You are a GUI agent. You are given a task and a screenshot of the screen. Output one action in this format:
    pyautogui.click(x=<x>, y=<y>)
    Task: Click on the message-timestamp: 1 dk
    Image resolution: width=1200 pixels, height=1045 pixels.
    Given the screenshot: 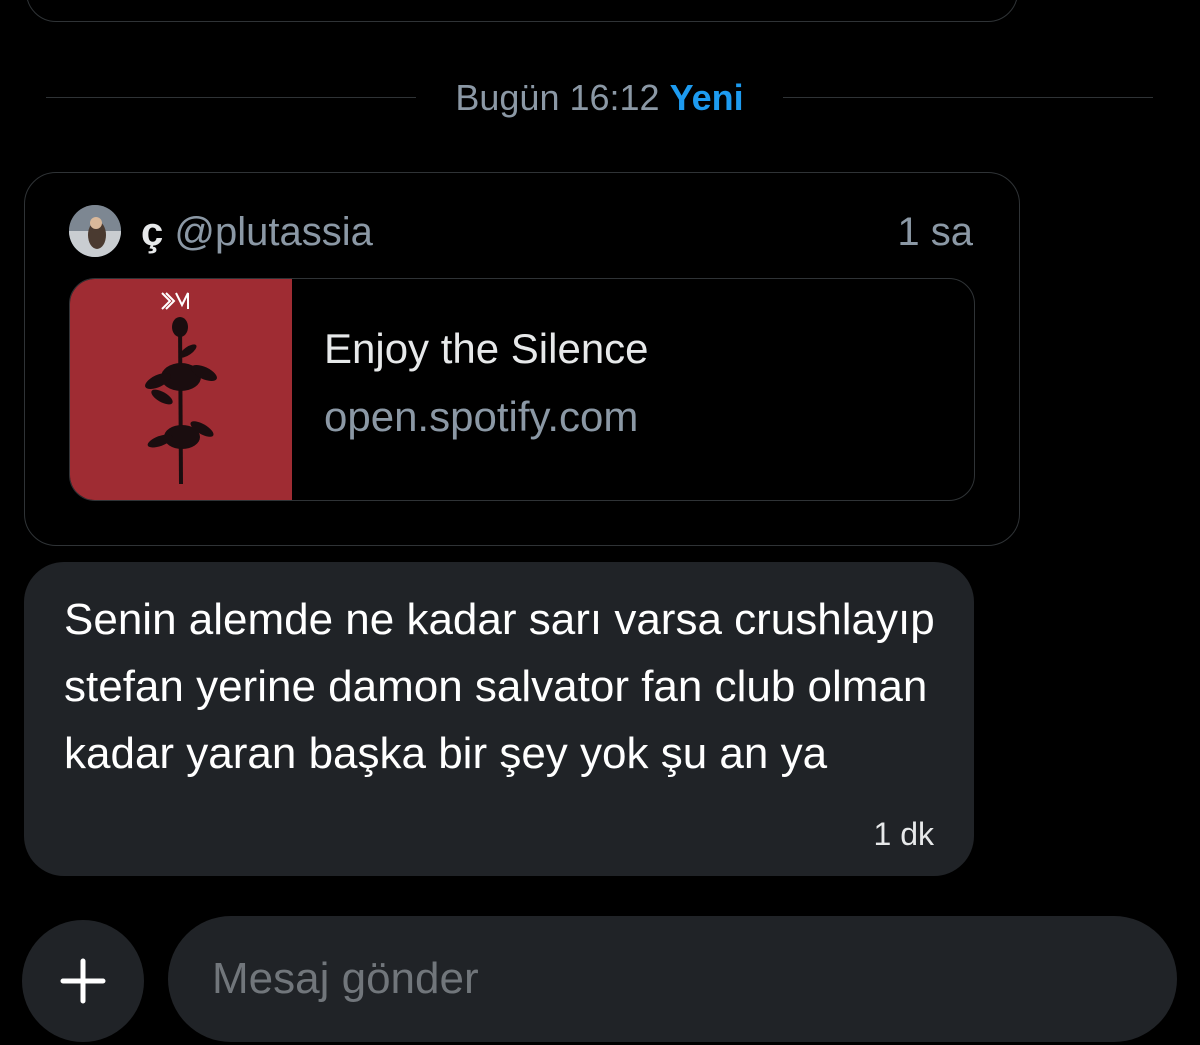 What is the action you would take?
    pyautogui.click(x=903, y=834)
    